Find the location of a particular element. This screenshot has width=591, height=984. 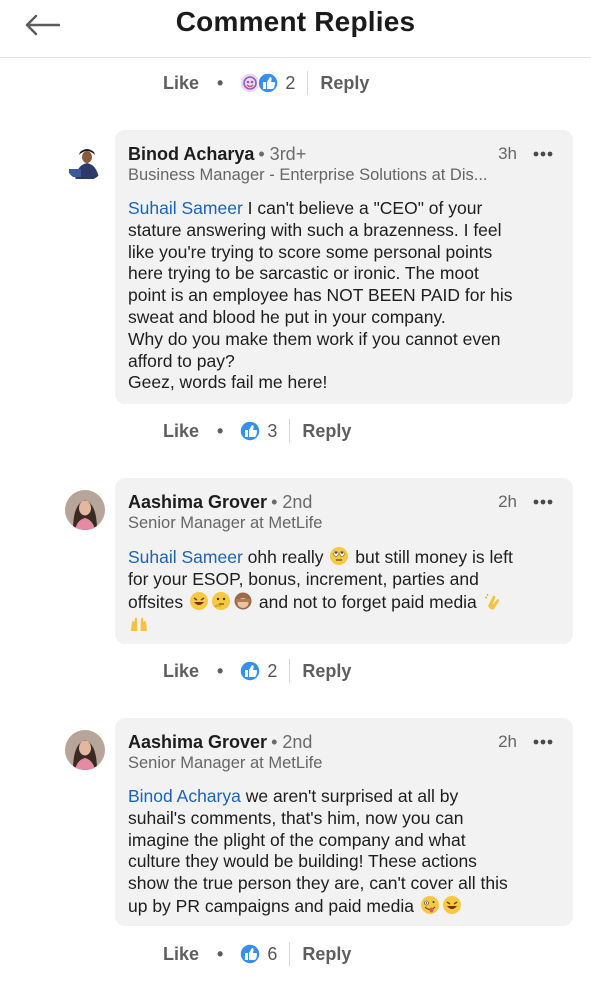

raising-hands-emoji-icon is located at coordinates (139, 624).